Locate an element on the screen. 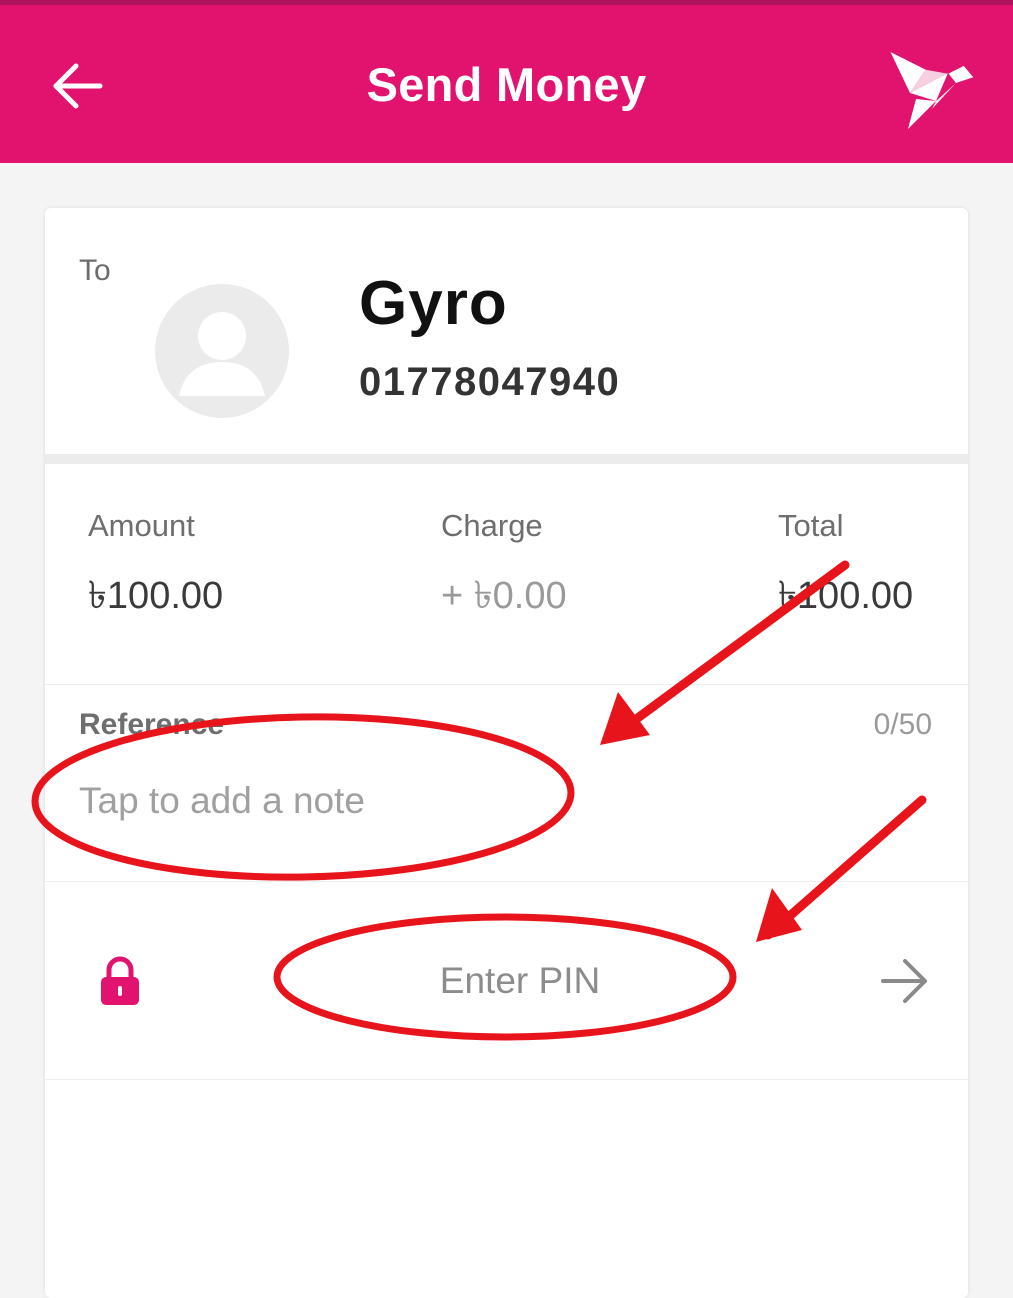 The height and width of the screenshot is (1298, 1013). app-bar: Send Money is located at coordinates (506, 84).